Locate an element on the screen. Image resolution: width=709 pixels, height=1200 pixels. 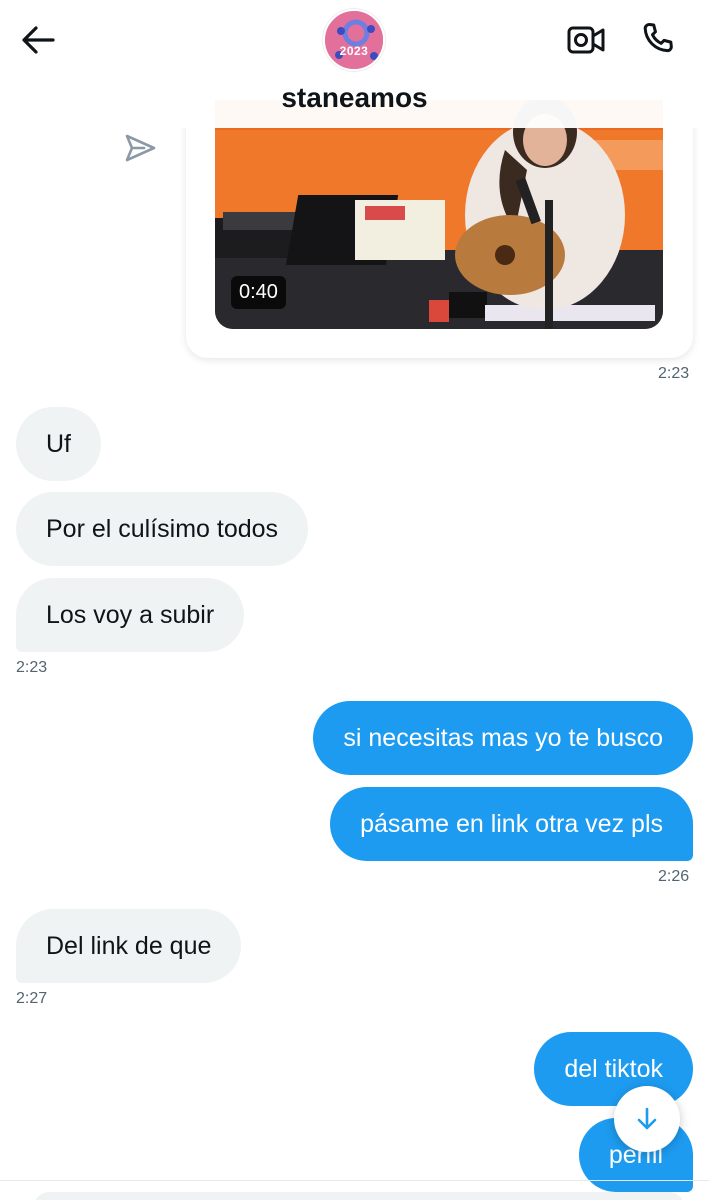
conversation-header: 2023 staneamos is located at coordinates (354, 64).